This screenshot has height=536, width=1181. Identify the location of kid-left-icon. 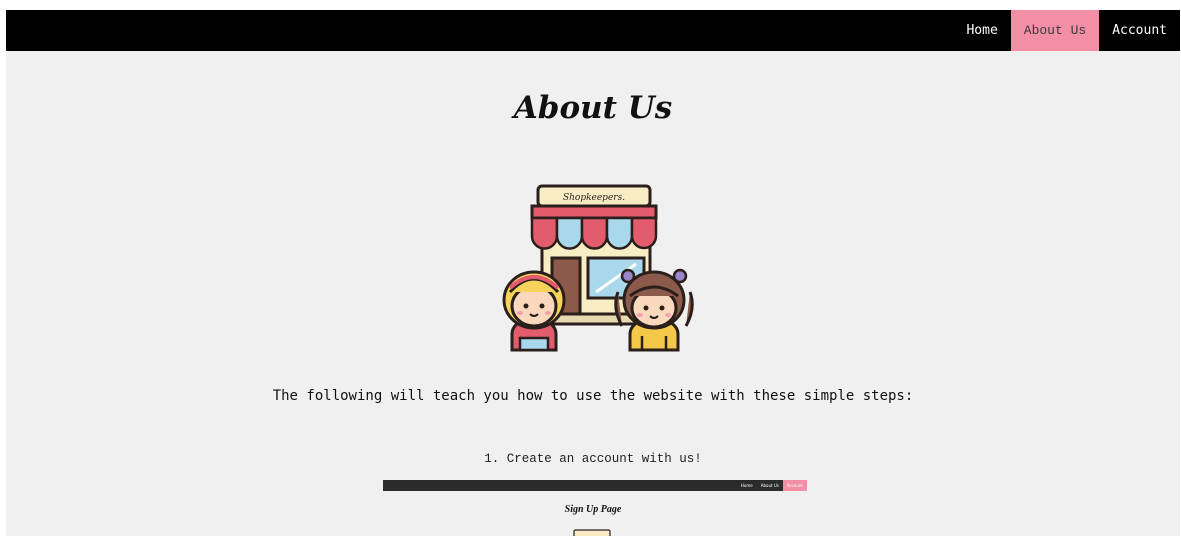
(534, 311).